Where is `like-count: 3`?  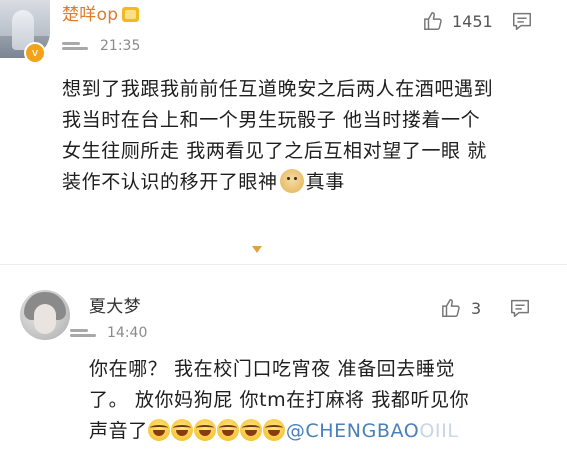 like-count: 3 is located at coordinates (476, 308).